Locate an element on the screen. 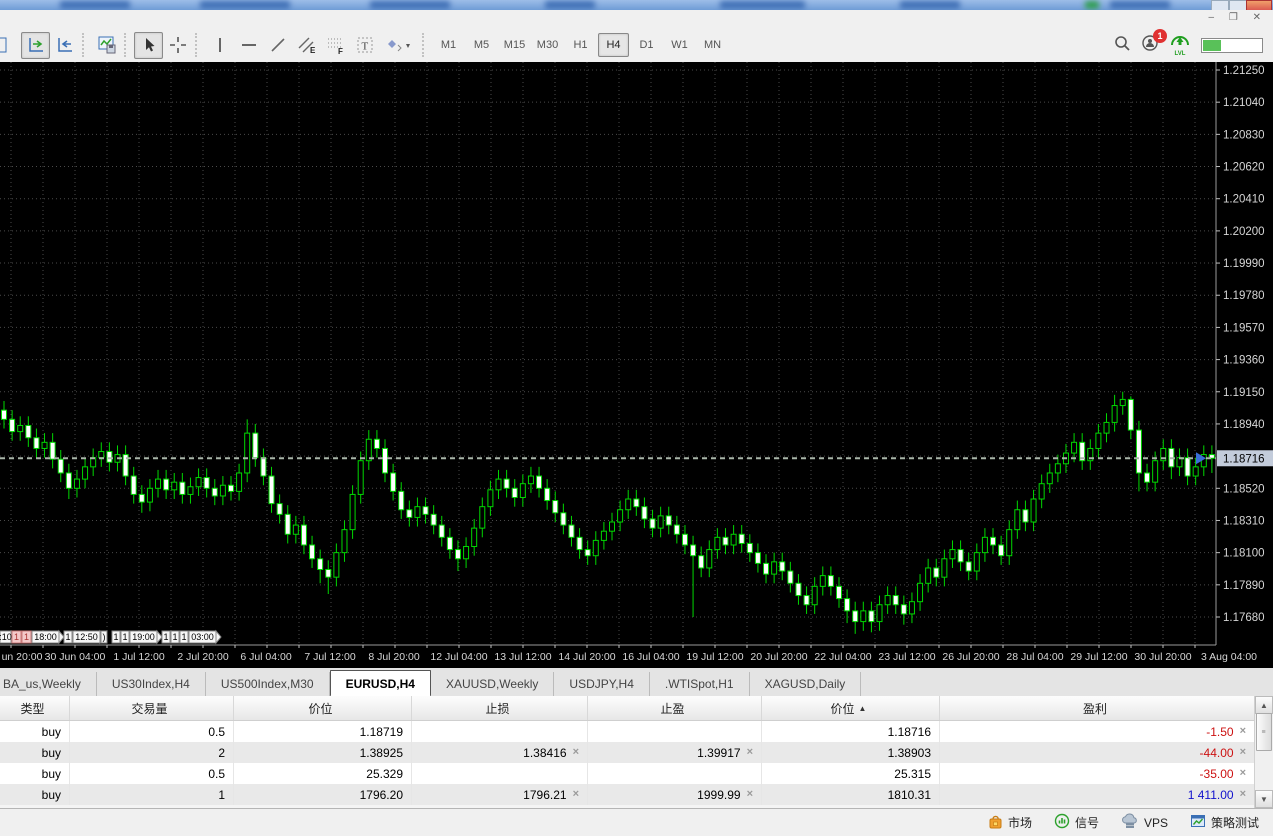  chart-shift-button is located at coordinates (64, 45).